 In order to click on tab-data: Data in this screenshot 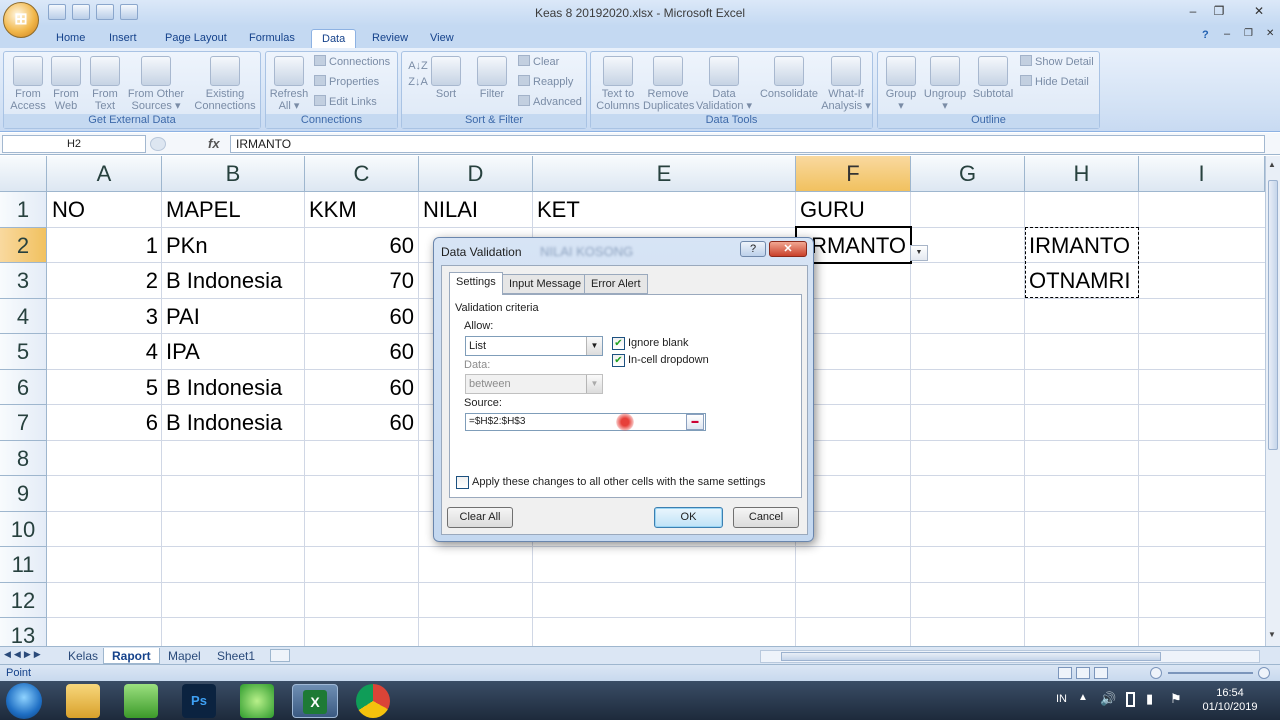, I will do `click(334, 38)`.